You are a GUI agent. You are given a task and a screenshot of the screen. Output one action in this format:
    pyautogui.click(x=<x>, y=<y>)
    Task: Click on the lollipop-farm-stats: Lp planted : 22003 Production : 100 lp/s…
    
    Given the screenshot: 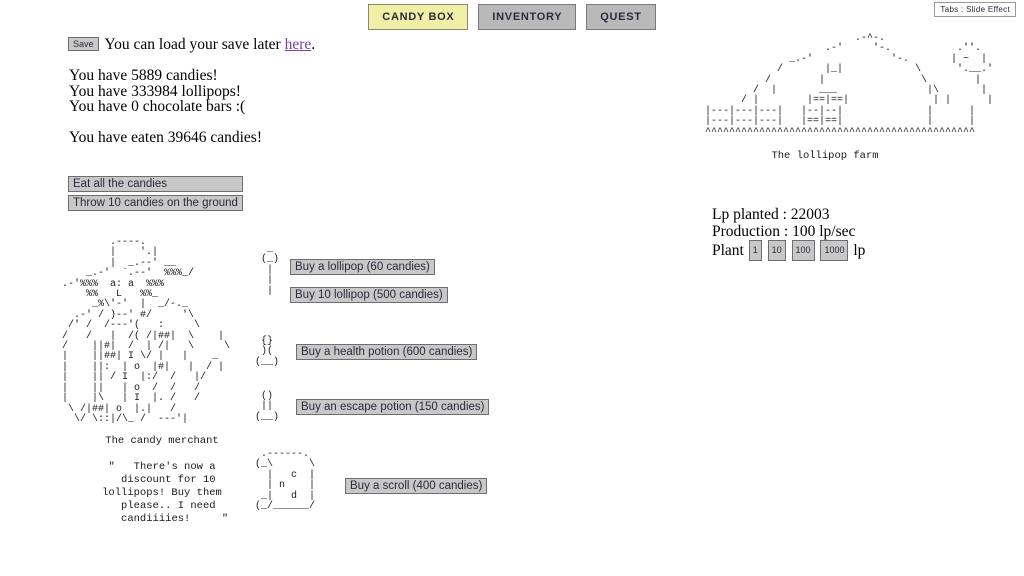 What is the action you would take?
    pyautogui.click(x=788, y=233)
    